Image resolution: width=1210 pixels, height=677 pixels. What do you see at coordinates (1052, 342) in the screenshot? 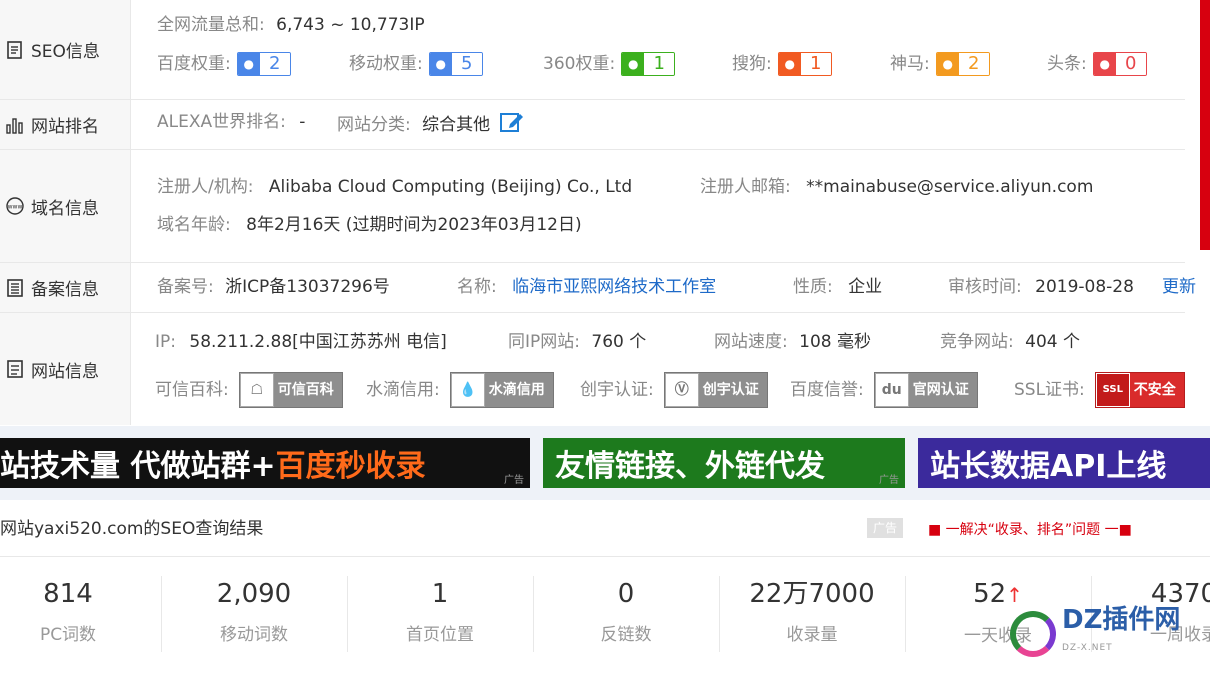
I see `compete-value: 404 个` at bounding box center [1052, 342].